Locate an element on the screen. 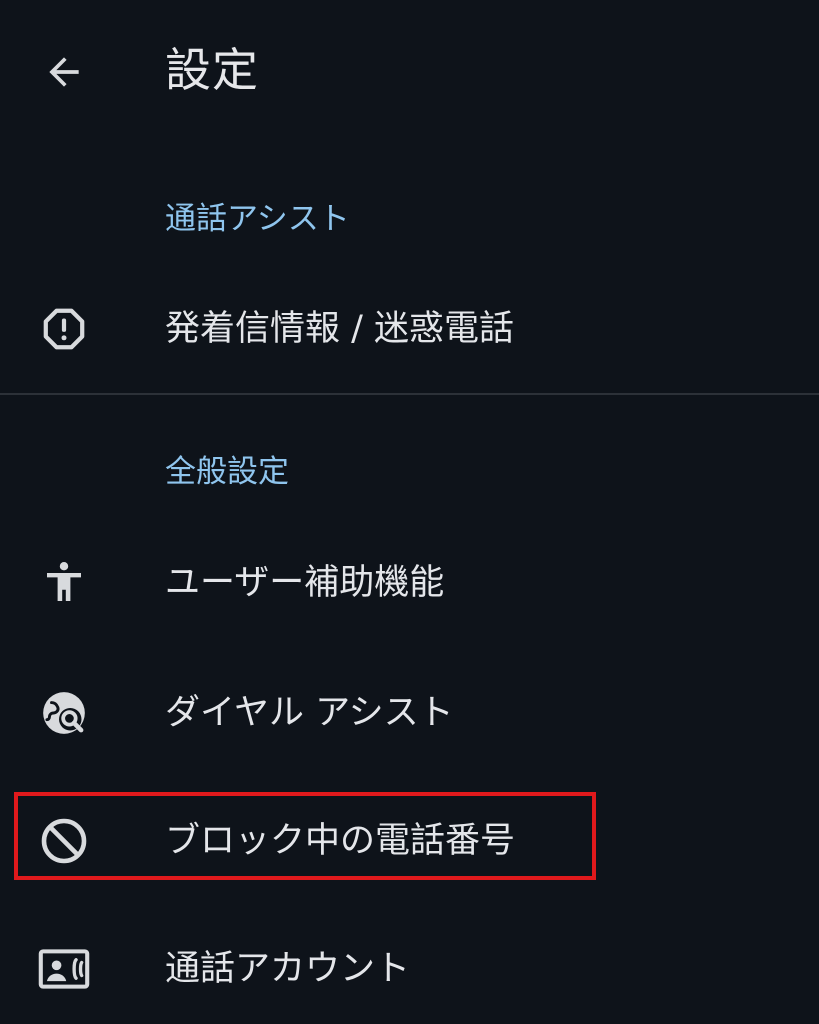 The height and width of the screenshot is (1024, 819). settings-item-accessibility: ユーザー補助機能 is located at coordinates (409, 583).